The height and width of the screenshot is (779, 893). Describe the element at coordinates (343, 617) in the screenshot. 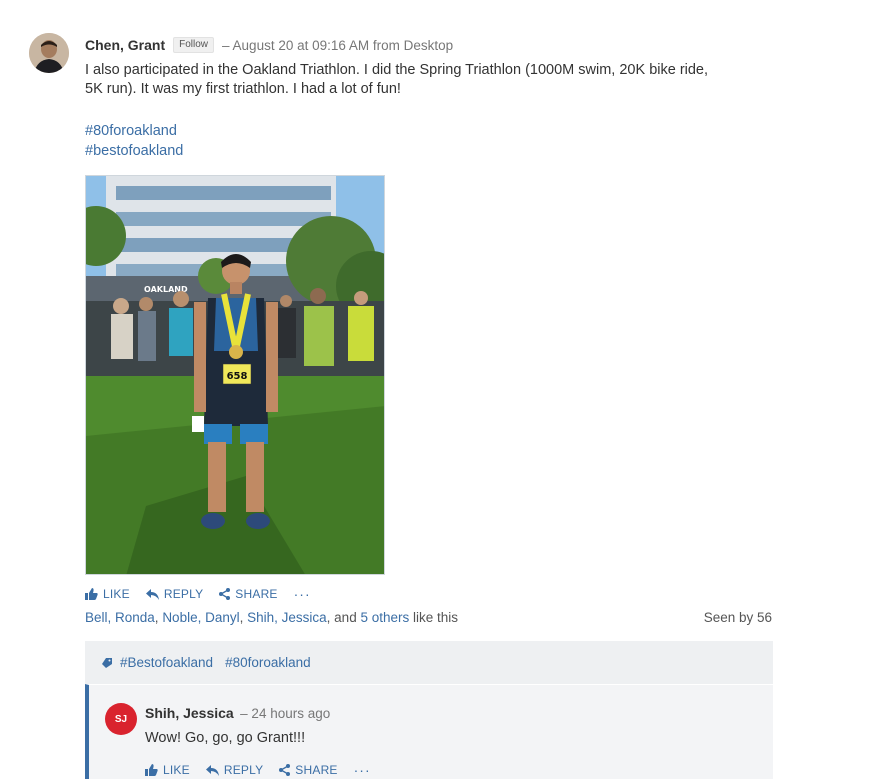

I see `likes-separator: , and` at that location.